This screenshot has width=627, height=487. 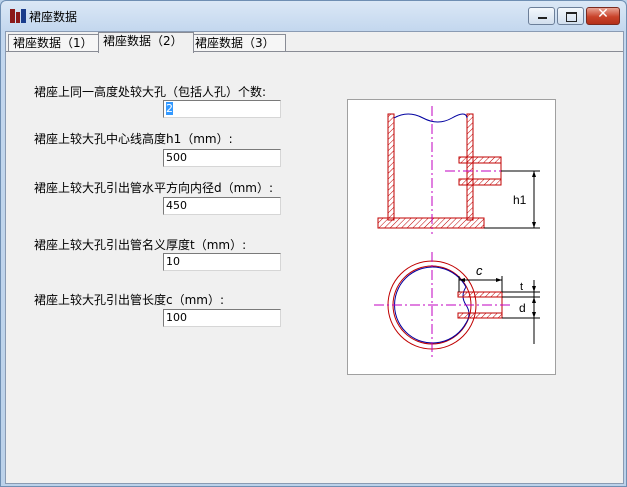 I want to click on hole-count-label: 裙座上同一高度处较大孔（包括人孔）个数:, so click(x=150, y=92).